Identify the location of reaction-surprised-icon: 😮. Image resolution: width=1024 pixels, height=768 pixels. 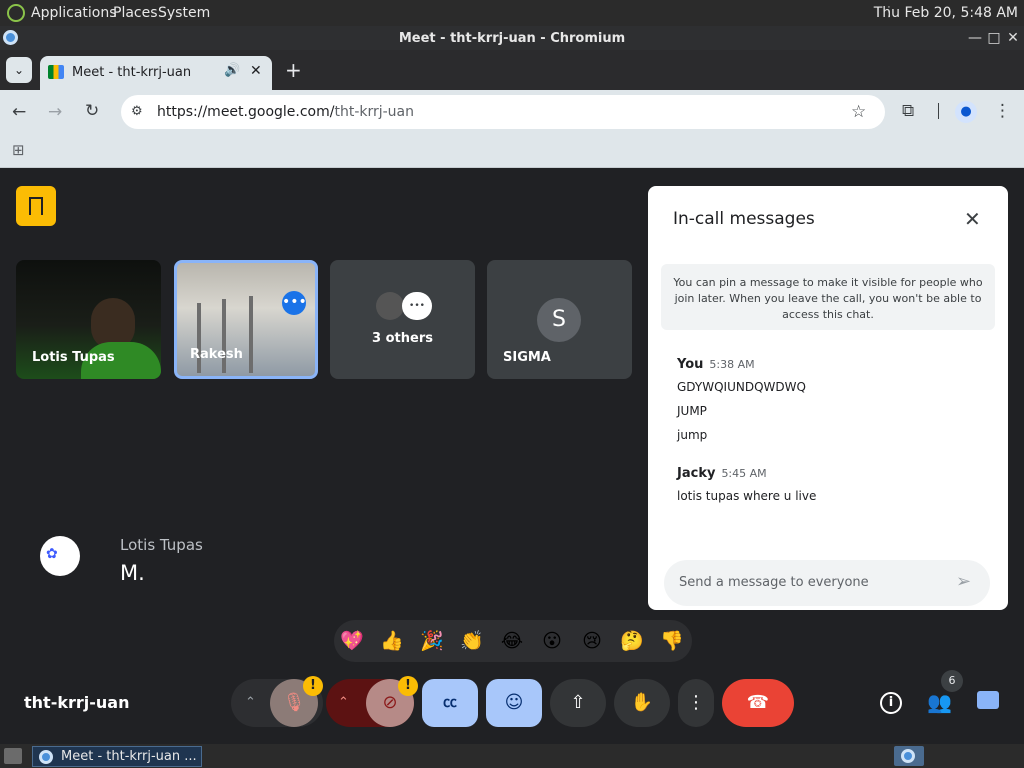
(552, 641).